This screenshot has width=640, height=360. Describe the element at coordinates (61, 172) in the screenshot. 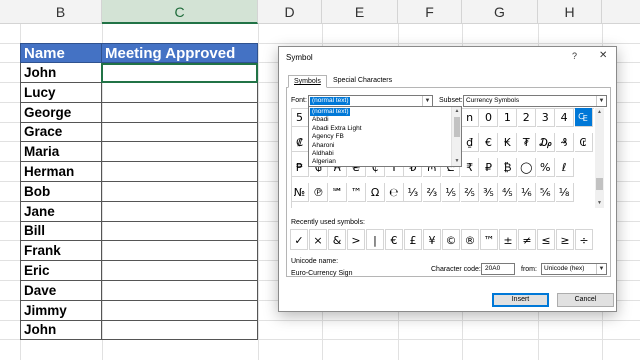

I see `name-cell: Herman` at that location.